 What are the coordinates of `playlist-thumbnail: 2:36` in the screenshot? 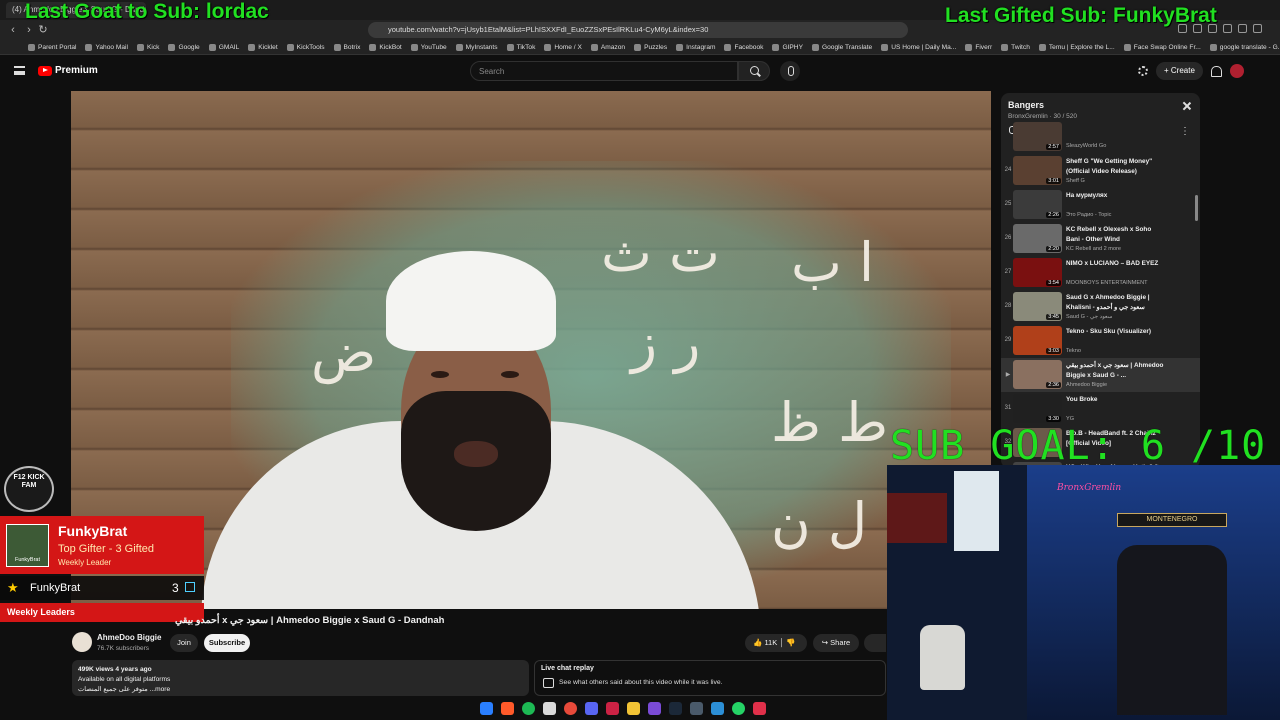 It's located at (1037, 374).